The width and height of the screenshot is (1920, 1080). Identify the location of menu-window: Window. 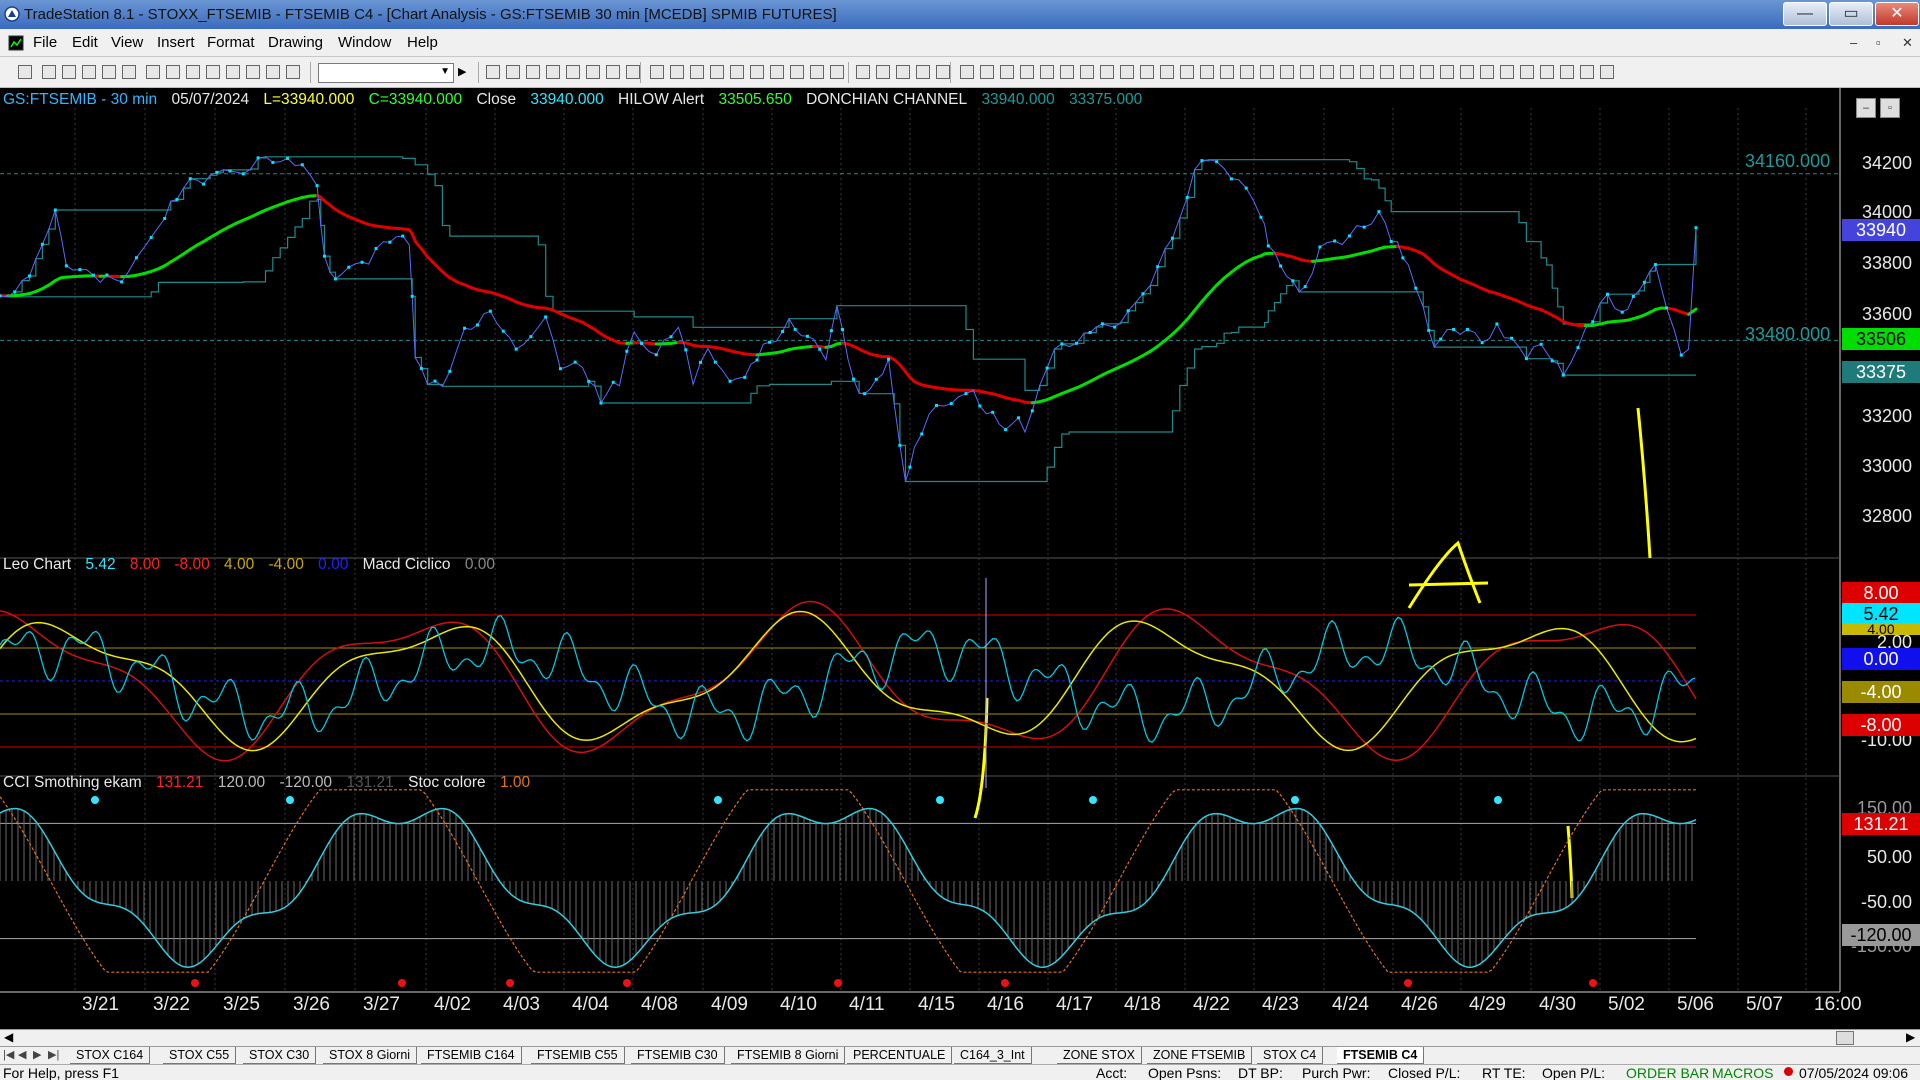
(364, 42).